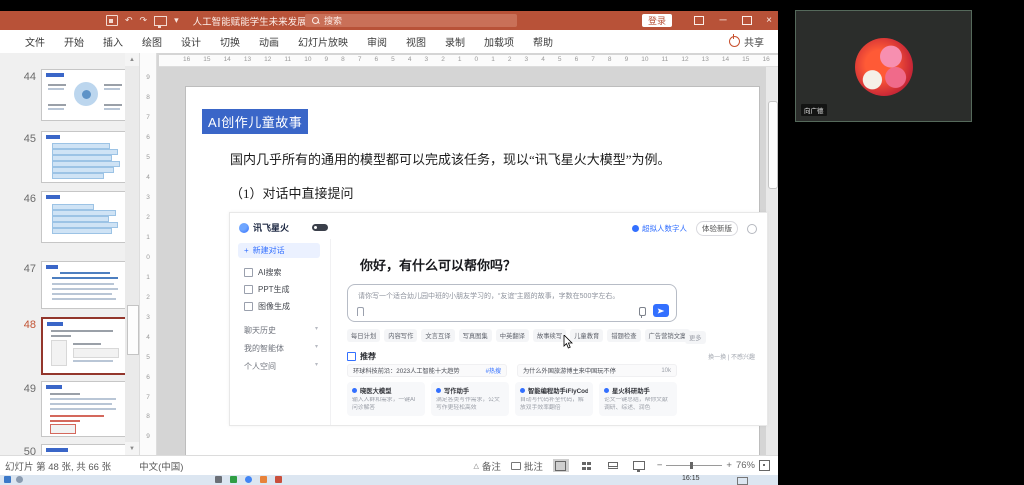 The width and height of the screenshot is (1024, 485). Describe the element at coordinates (411, 20) in the screenshot. I see `search-box: 搜索` at that location.